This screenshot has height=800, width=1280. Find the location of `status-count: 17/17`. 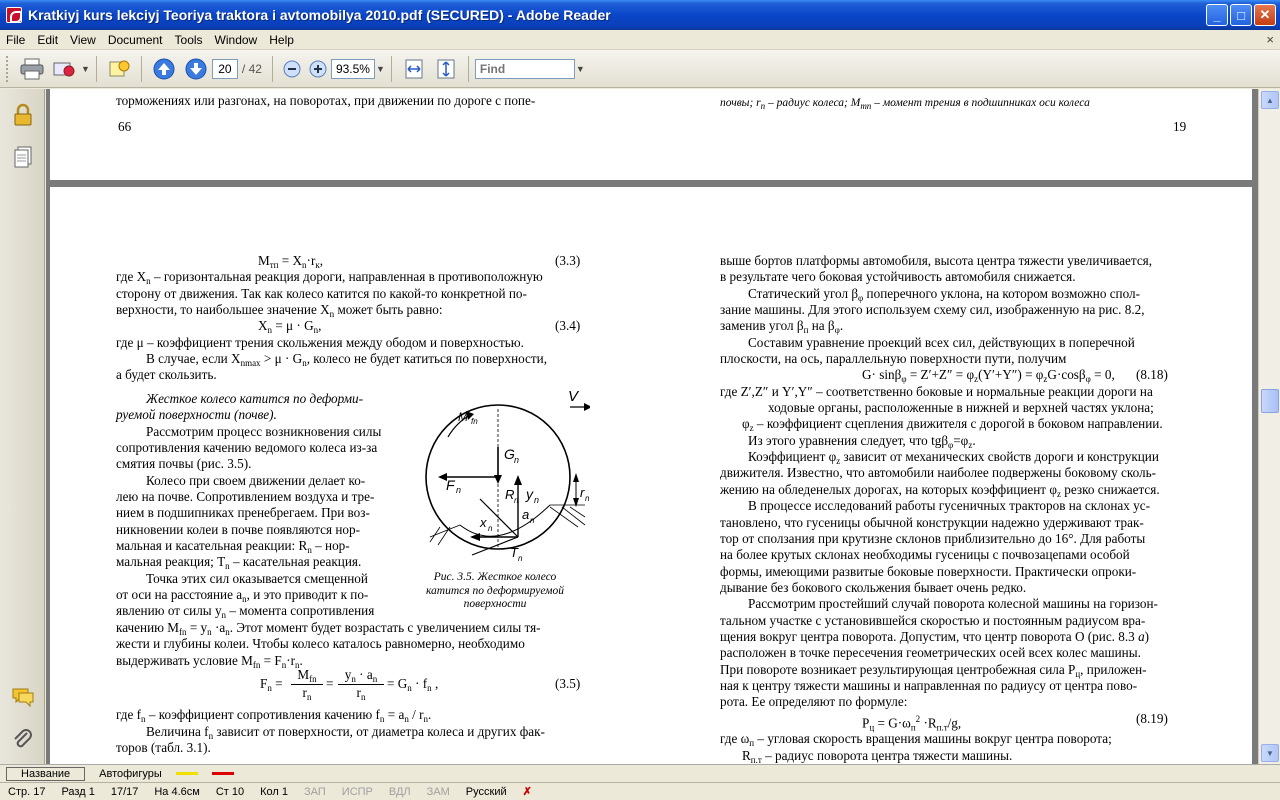

status-count: 17/17 is located at coordinates (124, 791).